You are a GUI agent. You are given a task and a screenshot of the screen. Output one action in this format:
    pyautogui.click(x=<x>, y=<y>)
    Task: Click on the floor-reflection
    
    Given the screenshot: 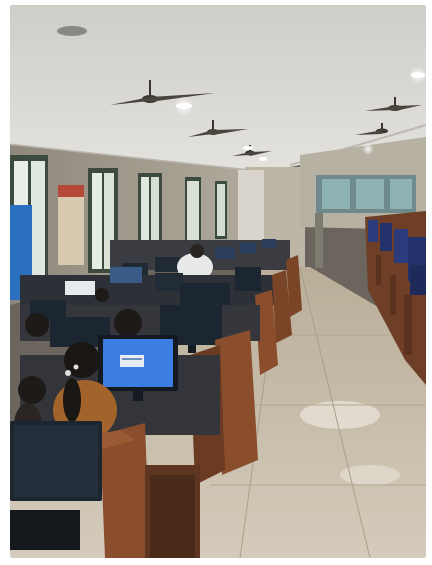 What is the action you would take?
    pyautogui.click(x=370, y=475)
    